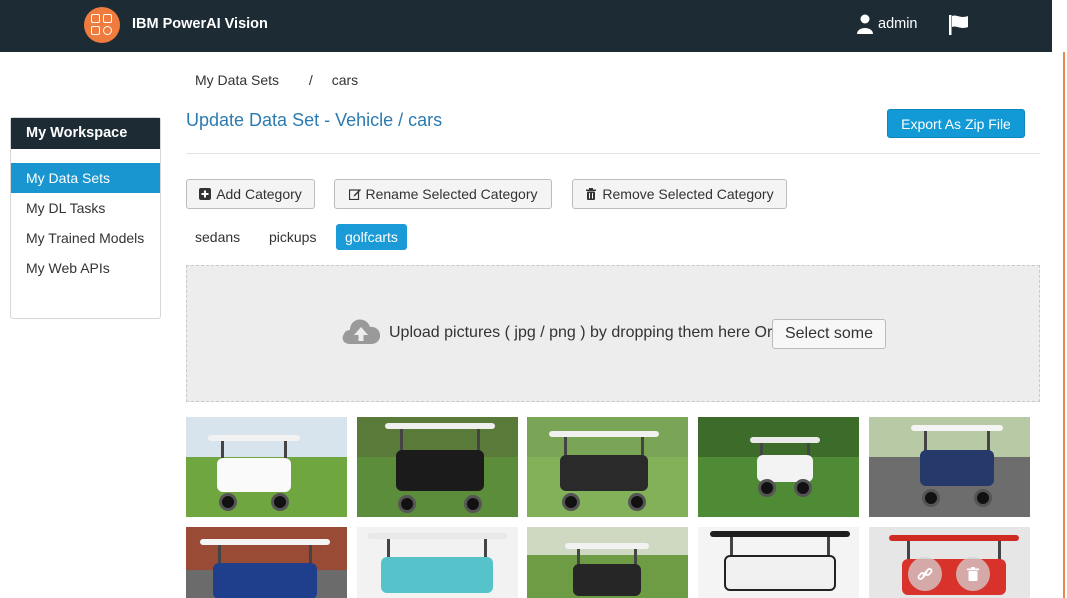 The image size is (1067, 598). I want to click on thumbnail-link-button, so click(925, 574).